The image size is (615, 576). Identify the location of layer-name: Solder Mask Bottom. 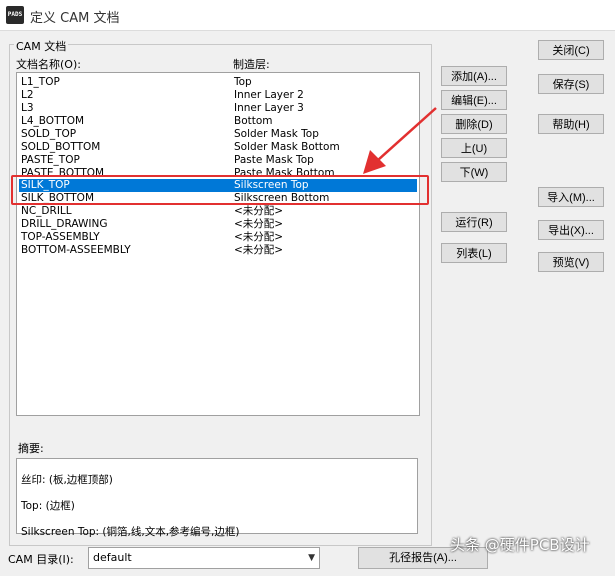
(287, 147).